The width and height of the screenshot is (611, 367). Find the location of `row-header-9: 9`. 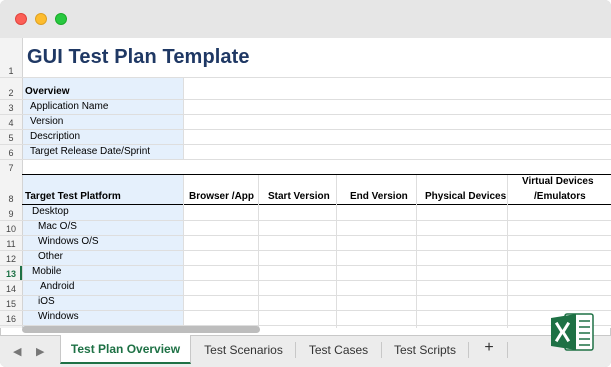

row-header-9: 9 is located at coordinates (11, 212).